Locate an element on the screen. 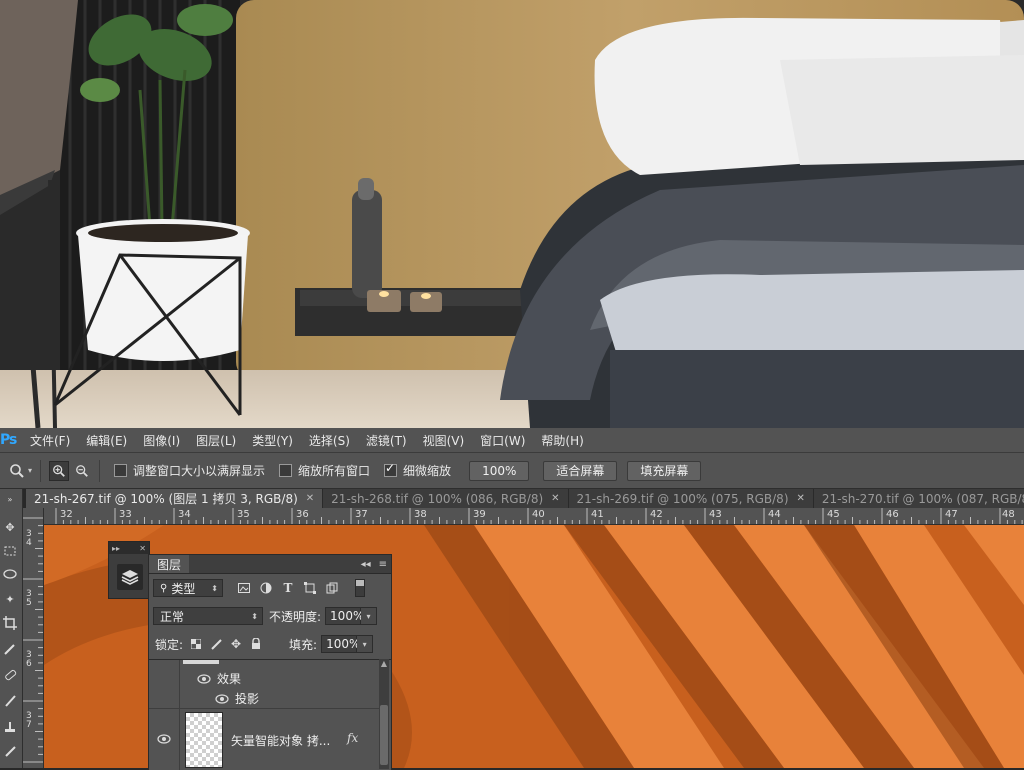 The image size is (1024, 770). layer-thumbnail is located at coordinates (204, 740).